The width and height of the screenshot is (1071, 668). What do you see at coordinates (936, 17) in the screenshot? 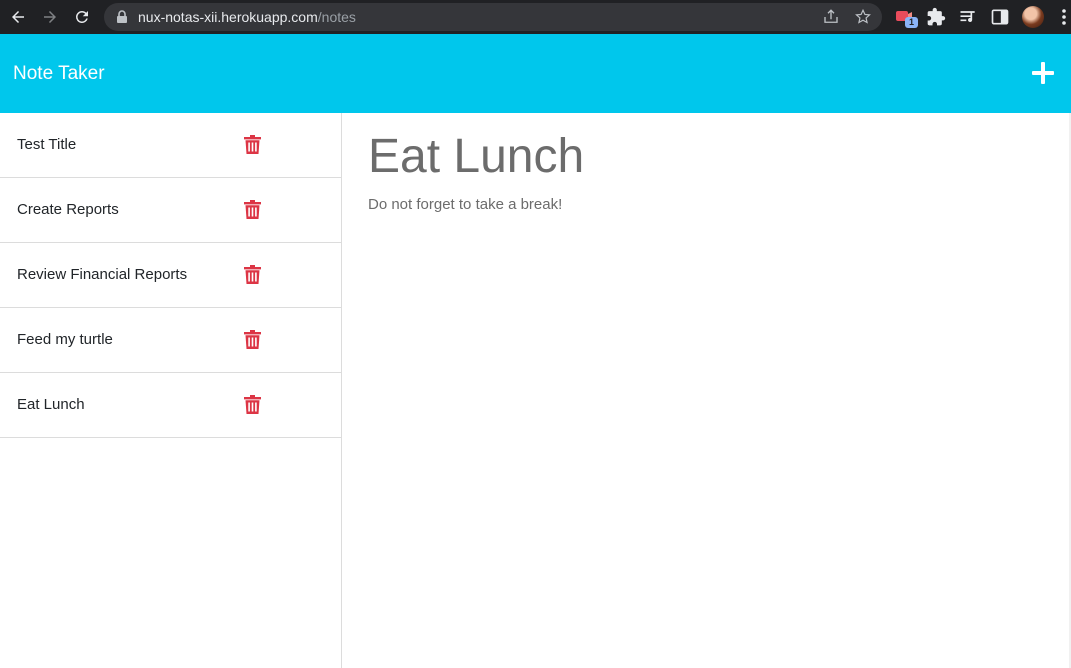
I see `extensions-puzzle-icon` at bounding box center [936, 17].